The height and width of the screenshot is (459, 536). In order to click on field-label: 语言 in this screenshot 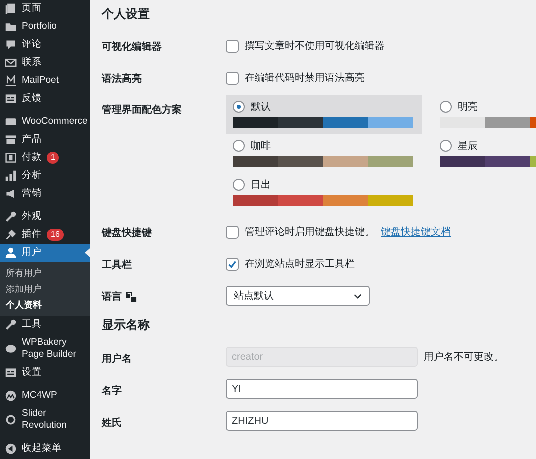, I will do `click(112, 297)`.